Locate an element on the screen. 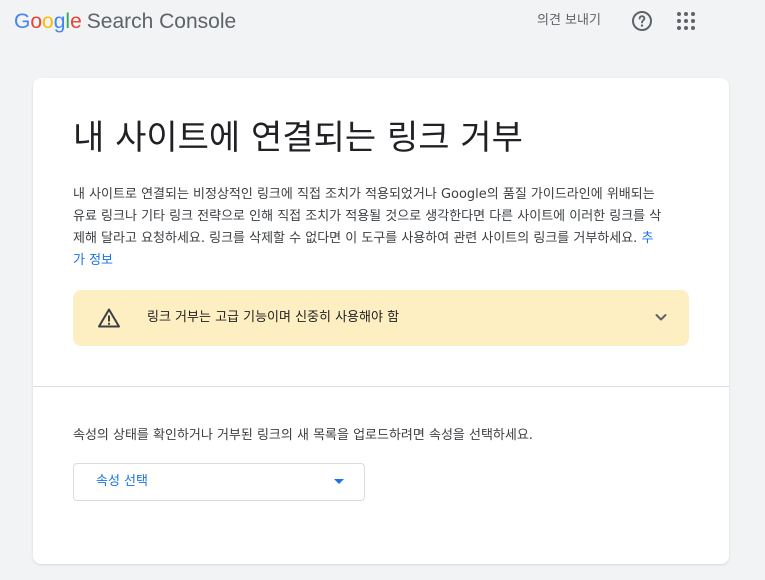 The height and width of the screenshot is (580, 765). product-name: Search Console is located at coordinates (161, 21).